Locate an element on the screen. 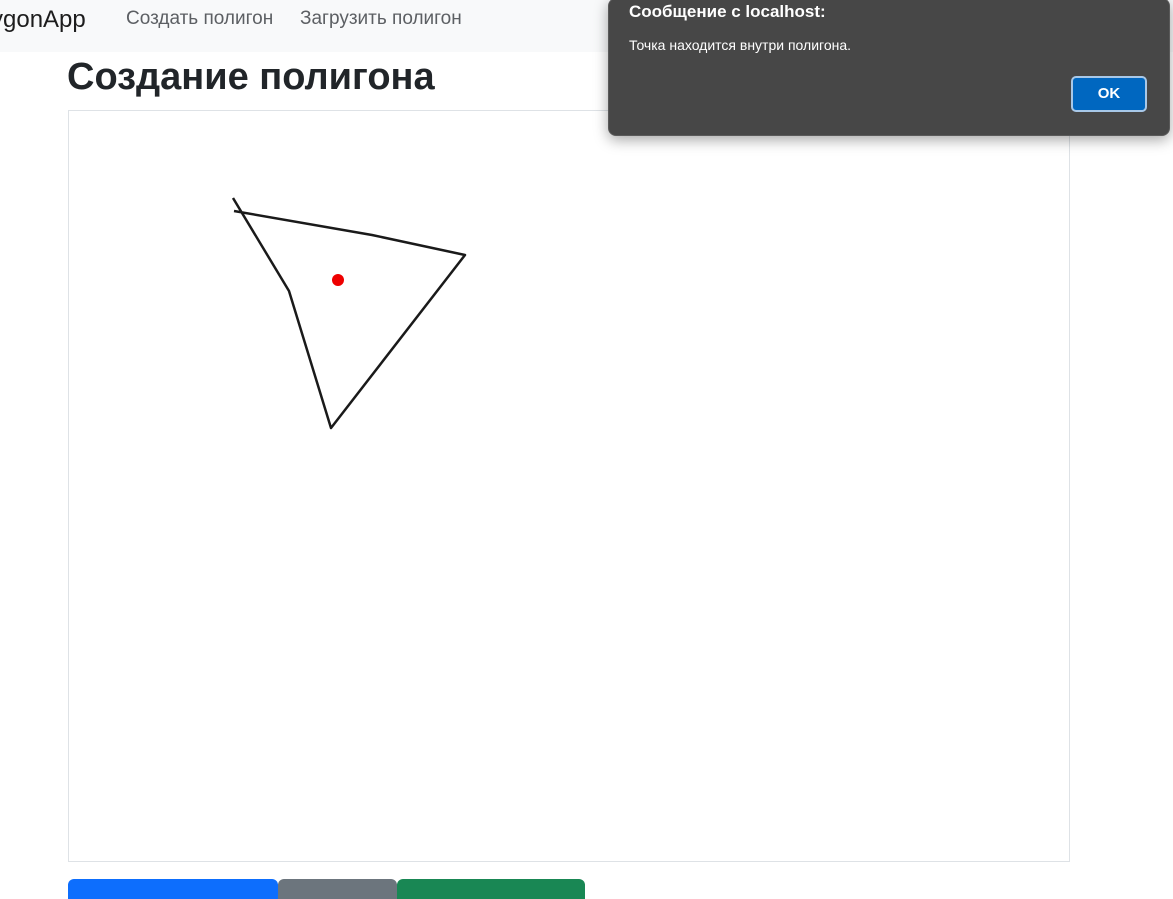 This screenshot has width=1173, height=899. alert-dialog-title: Сообщение с localhost: is located at coordinates (727, 11).